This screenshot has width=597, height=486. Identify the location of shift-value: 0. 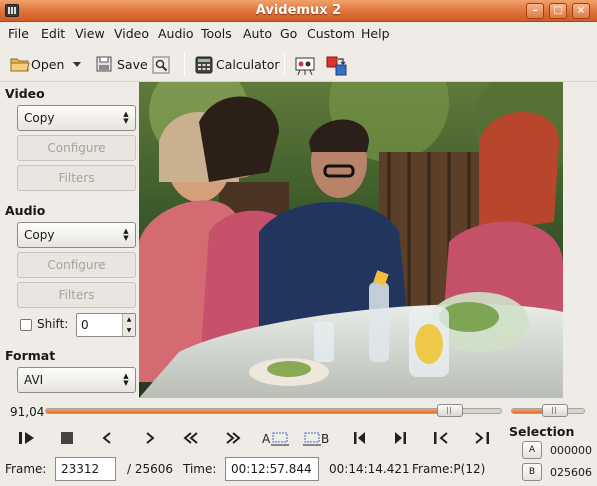
(85, 325).